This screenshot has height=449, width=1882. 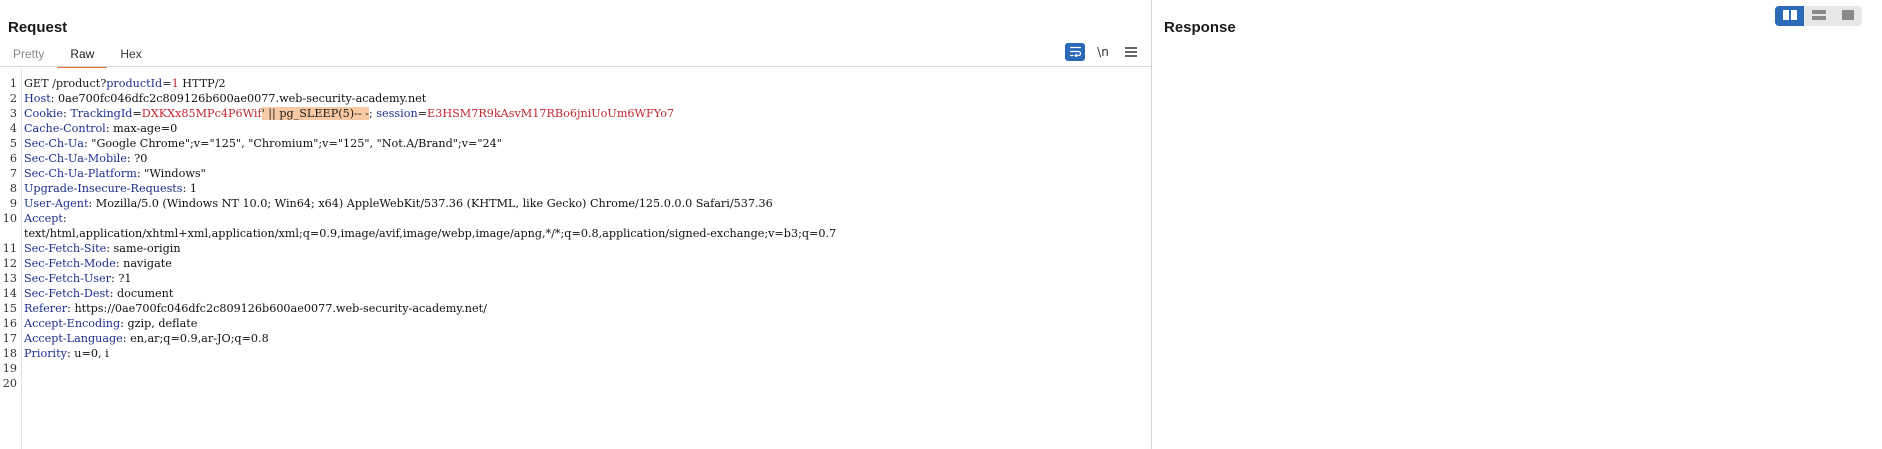 What do you see at coordinates (121, 278) in the screenshot?
I see `code-token: : ?1` at bounding box center [121, 278].